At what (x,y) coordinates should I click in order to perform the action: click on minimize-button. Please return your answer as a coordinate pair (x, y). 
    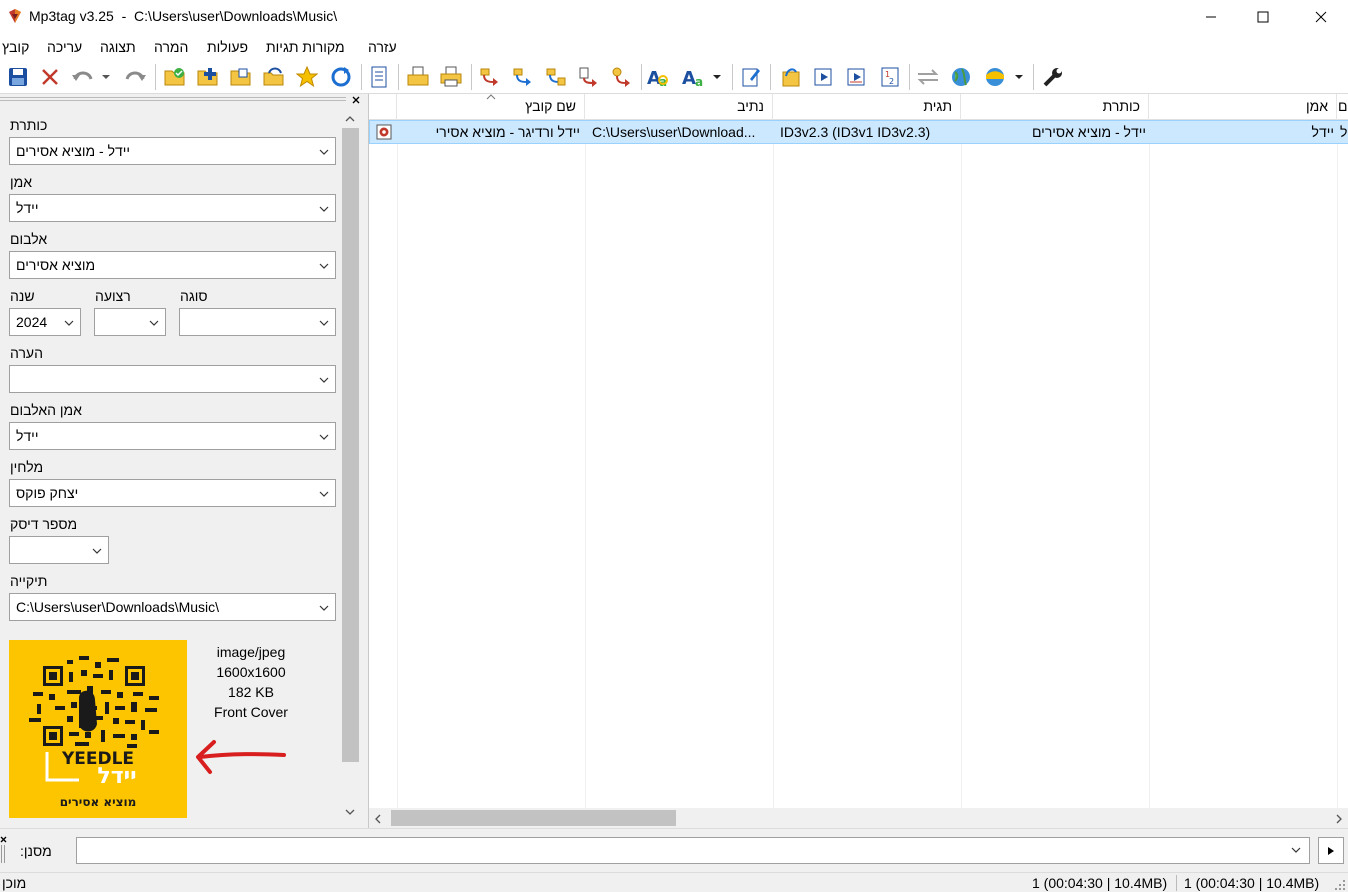
    Looking at the image, I should click on (1211, 17).